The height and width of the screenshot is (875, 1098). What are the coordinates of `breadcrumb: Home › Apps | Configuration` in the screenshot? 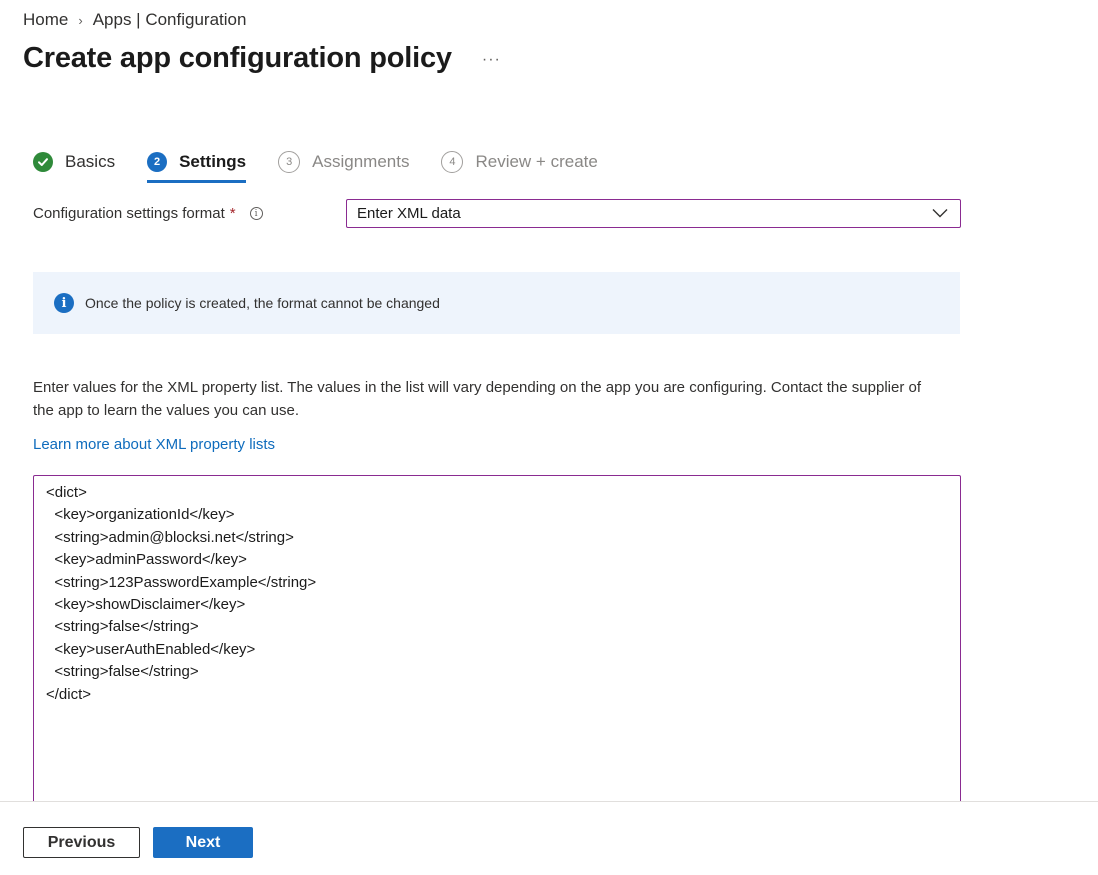 It's located at (134, 20).